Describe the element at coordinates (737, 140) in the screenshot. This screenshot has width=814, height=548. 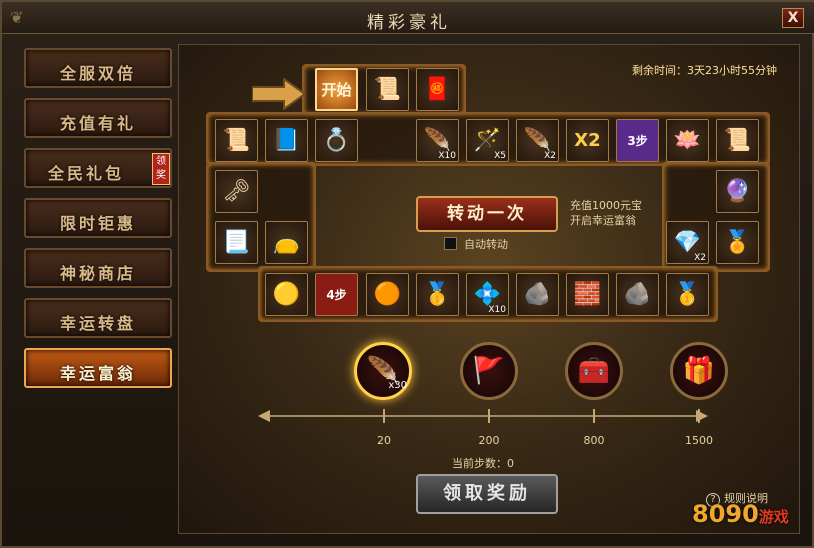
I see `silver-scroll-icon: 📜` at that location.